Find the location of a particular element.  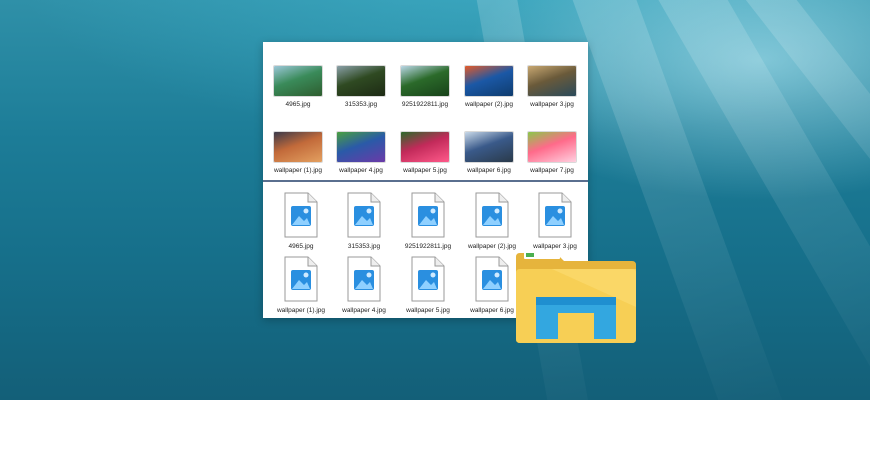

thumbnail-item: wallpaper 4.jpg is located at coordinates (361, 153).